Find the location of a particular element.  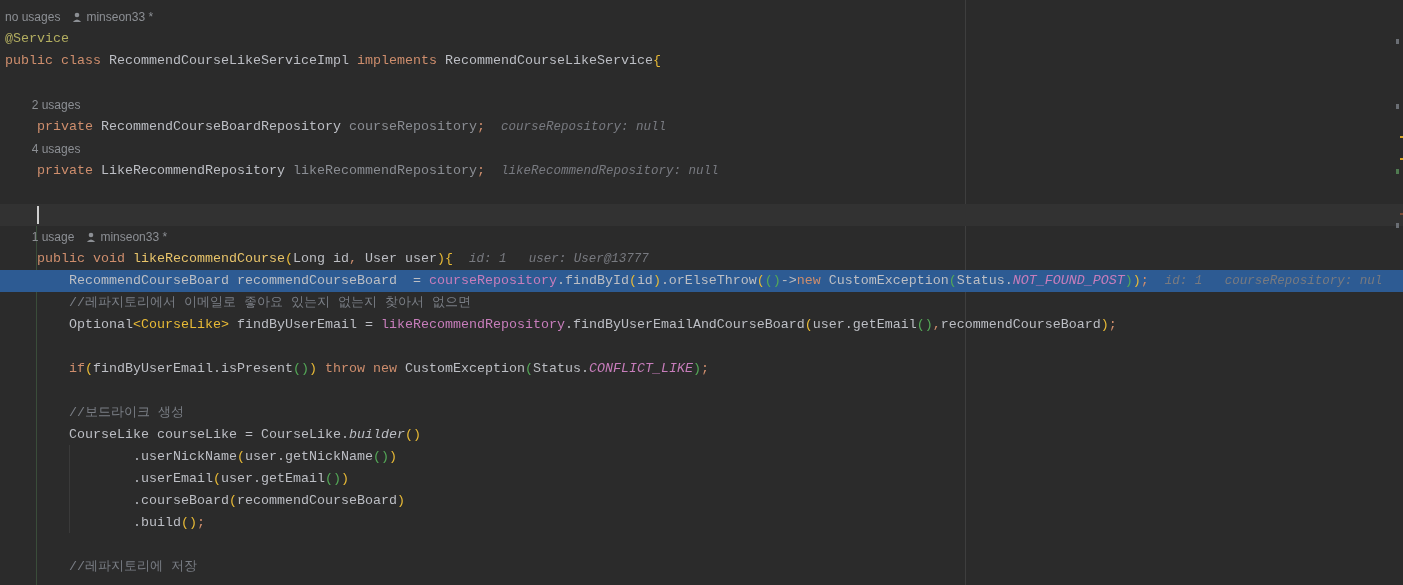

code-token: implements is located at coordinates (397, 61).